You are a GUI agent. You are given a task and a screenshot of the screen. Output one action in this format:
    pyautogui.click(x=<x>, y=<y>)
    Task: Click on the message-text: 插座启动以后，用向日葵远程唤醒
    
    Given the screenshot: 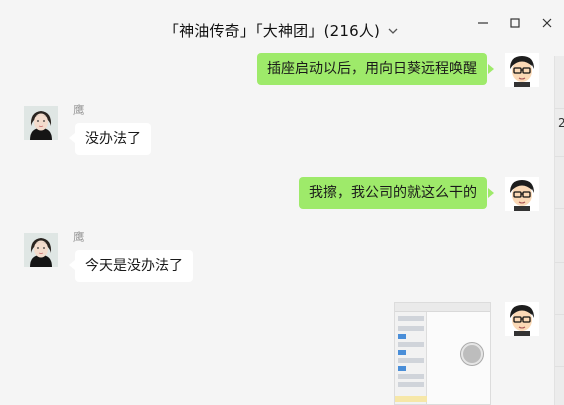 What is the action you would take?
    pyautogui.click(x=372, y=69)
    